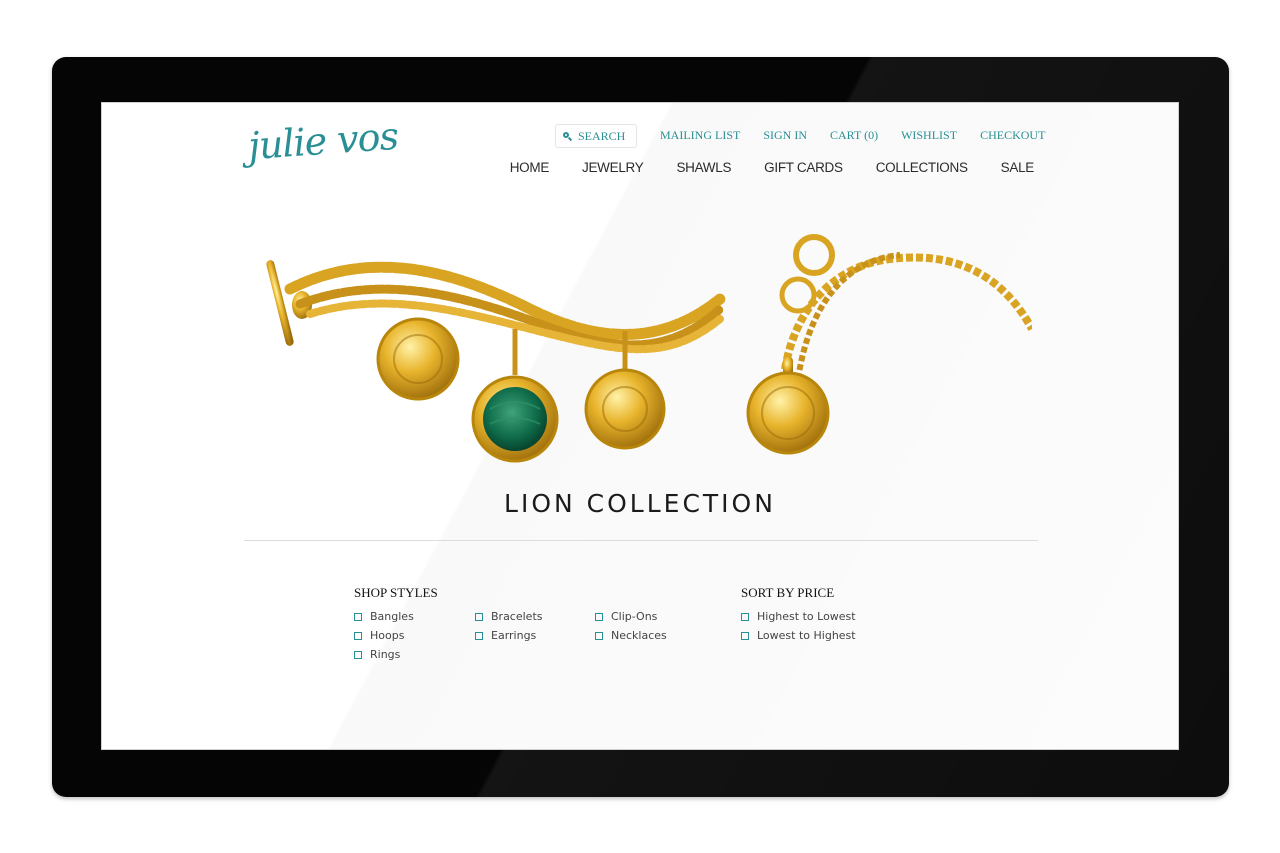  I want to click on nav-home: HOME, so click(530, 167).